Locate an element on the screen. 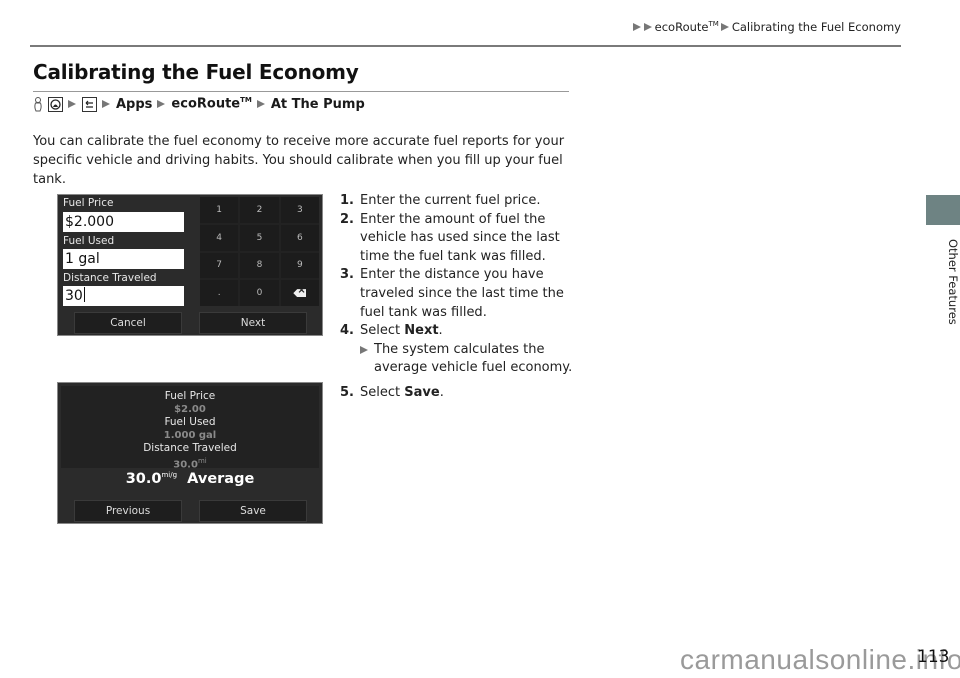 The width and height of the screenshot is (960, 678). previous-button: Previous is located at coordinates (128, 511).